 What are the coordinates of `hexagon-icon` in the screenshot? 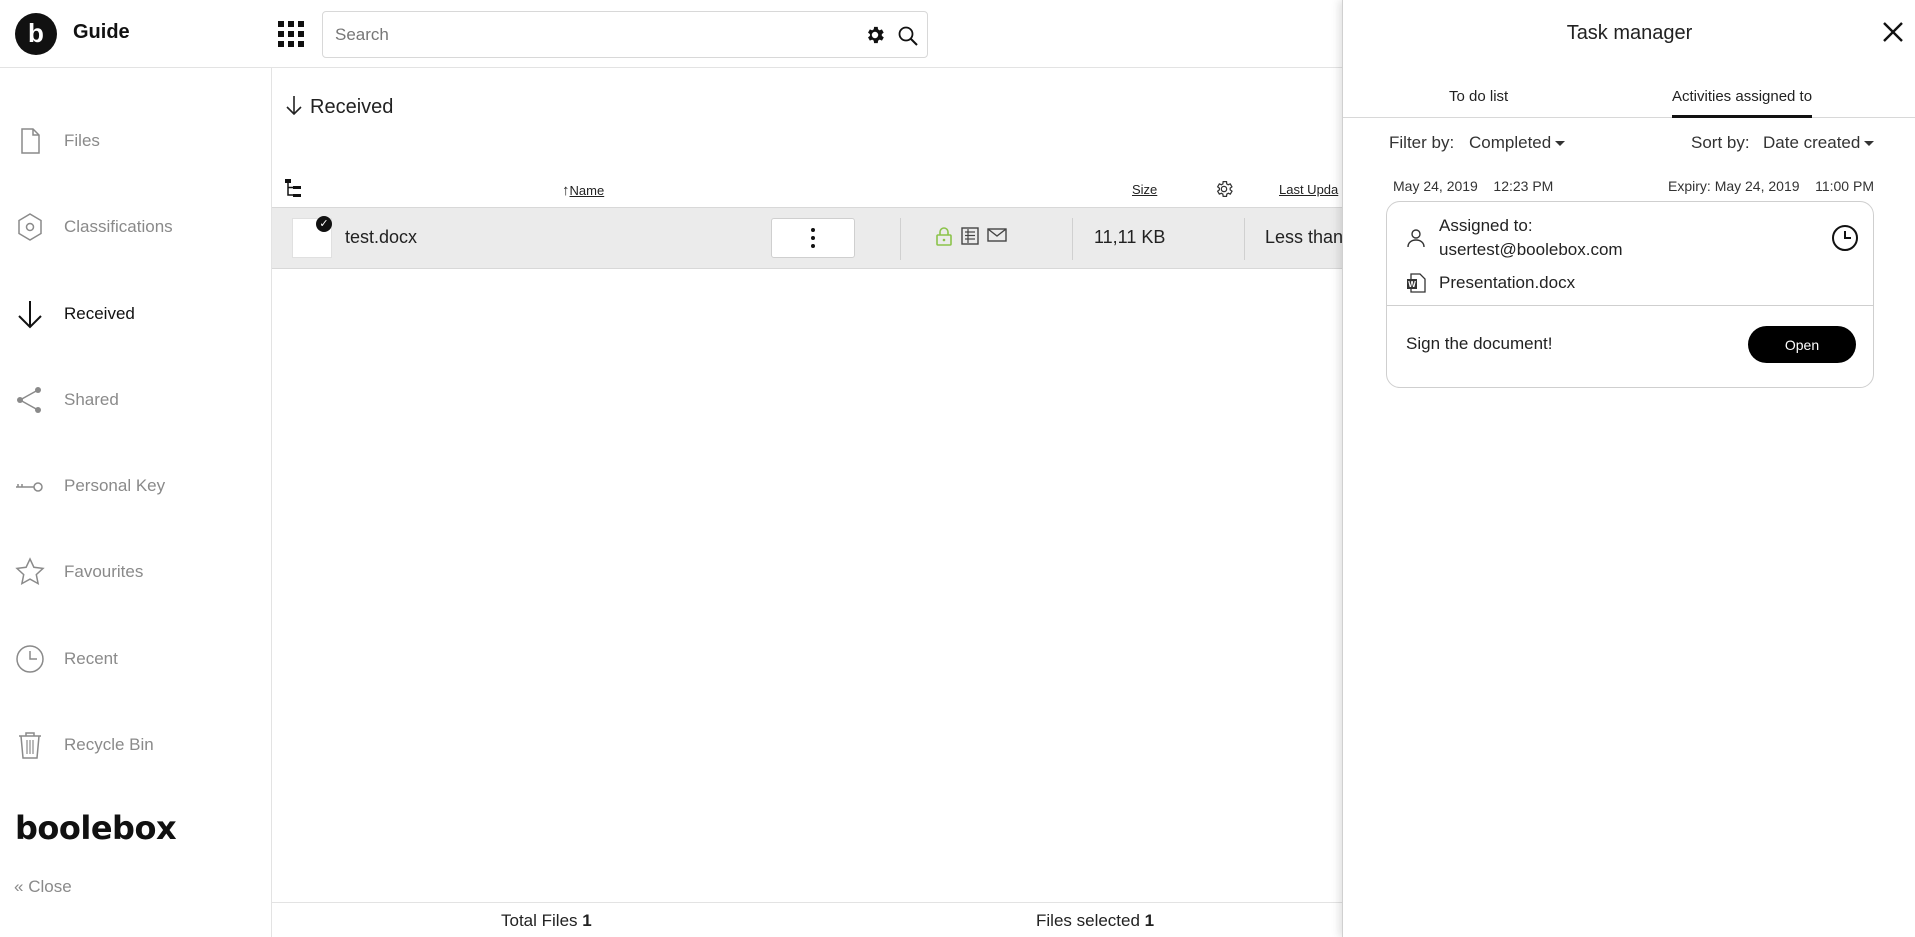 It's located at (30, 227).